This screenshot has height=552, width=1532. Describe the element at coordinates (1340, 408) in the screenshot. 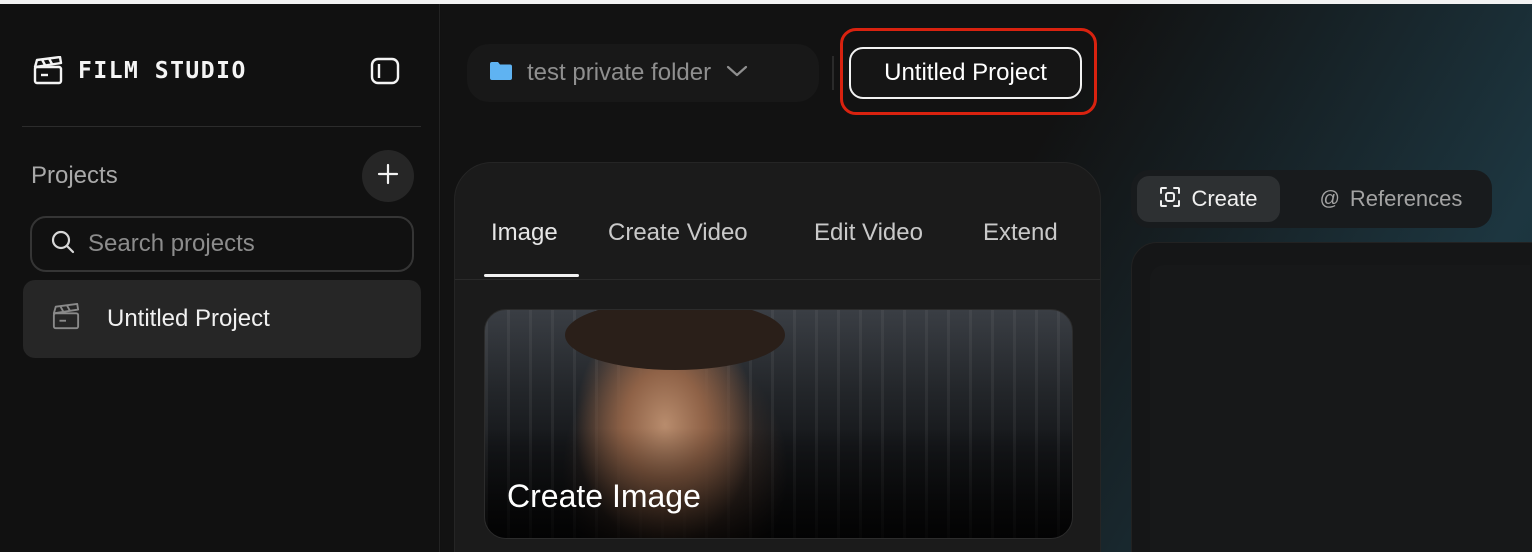

I see `preview-area` at that location.